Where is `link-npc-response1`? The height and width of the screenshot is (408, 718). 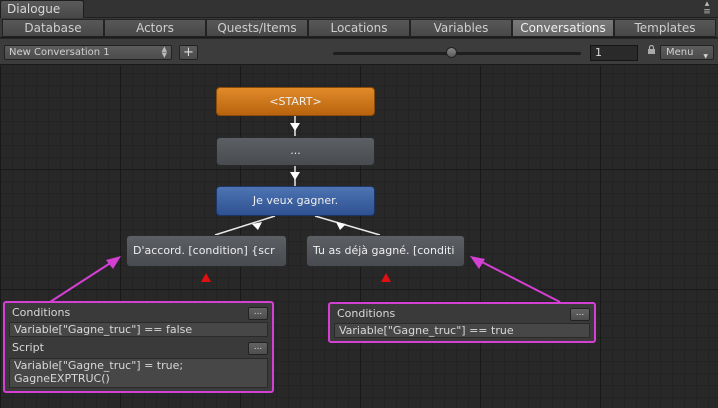 link-npc-response1 is located at coordinates (245, 225).